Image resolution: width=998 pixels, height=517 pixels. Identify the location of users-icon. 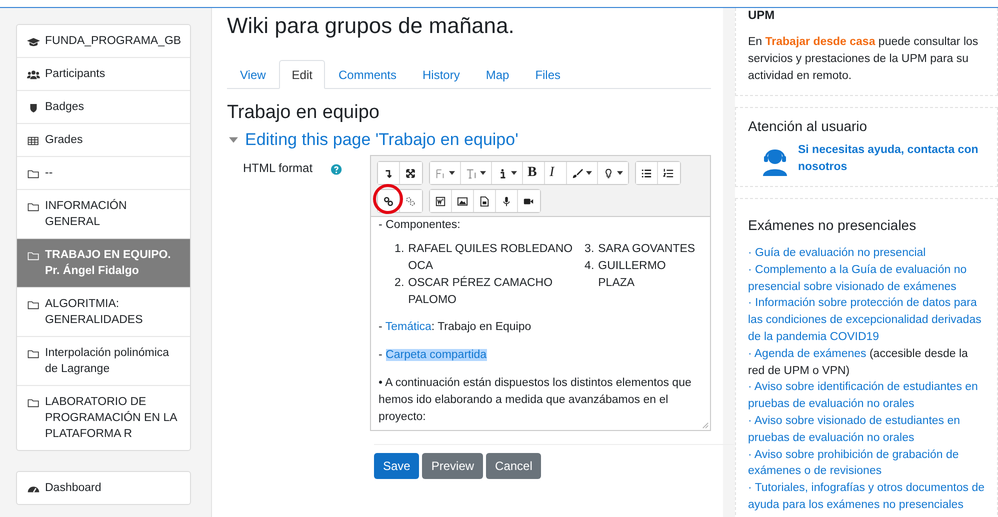
(33, 75).